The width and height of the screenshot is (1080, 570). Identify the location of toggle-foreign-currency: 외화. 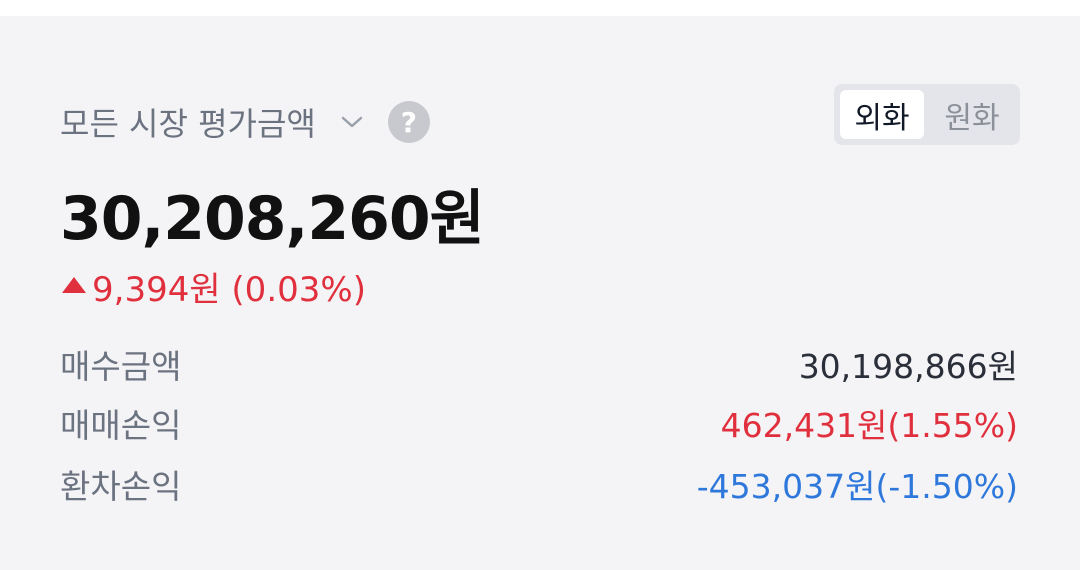
(882, 114).